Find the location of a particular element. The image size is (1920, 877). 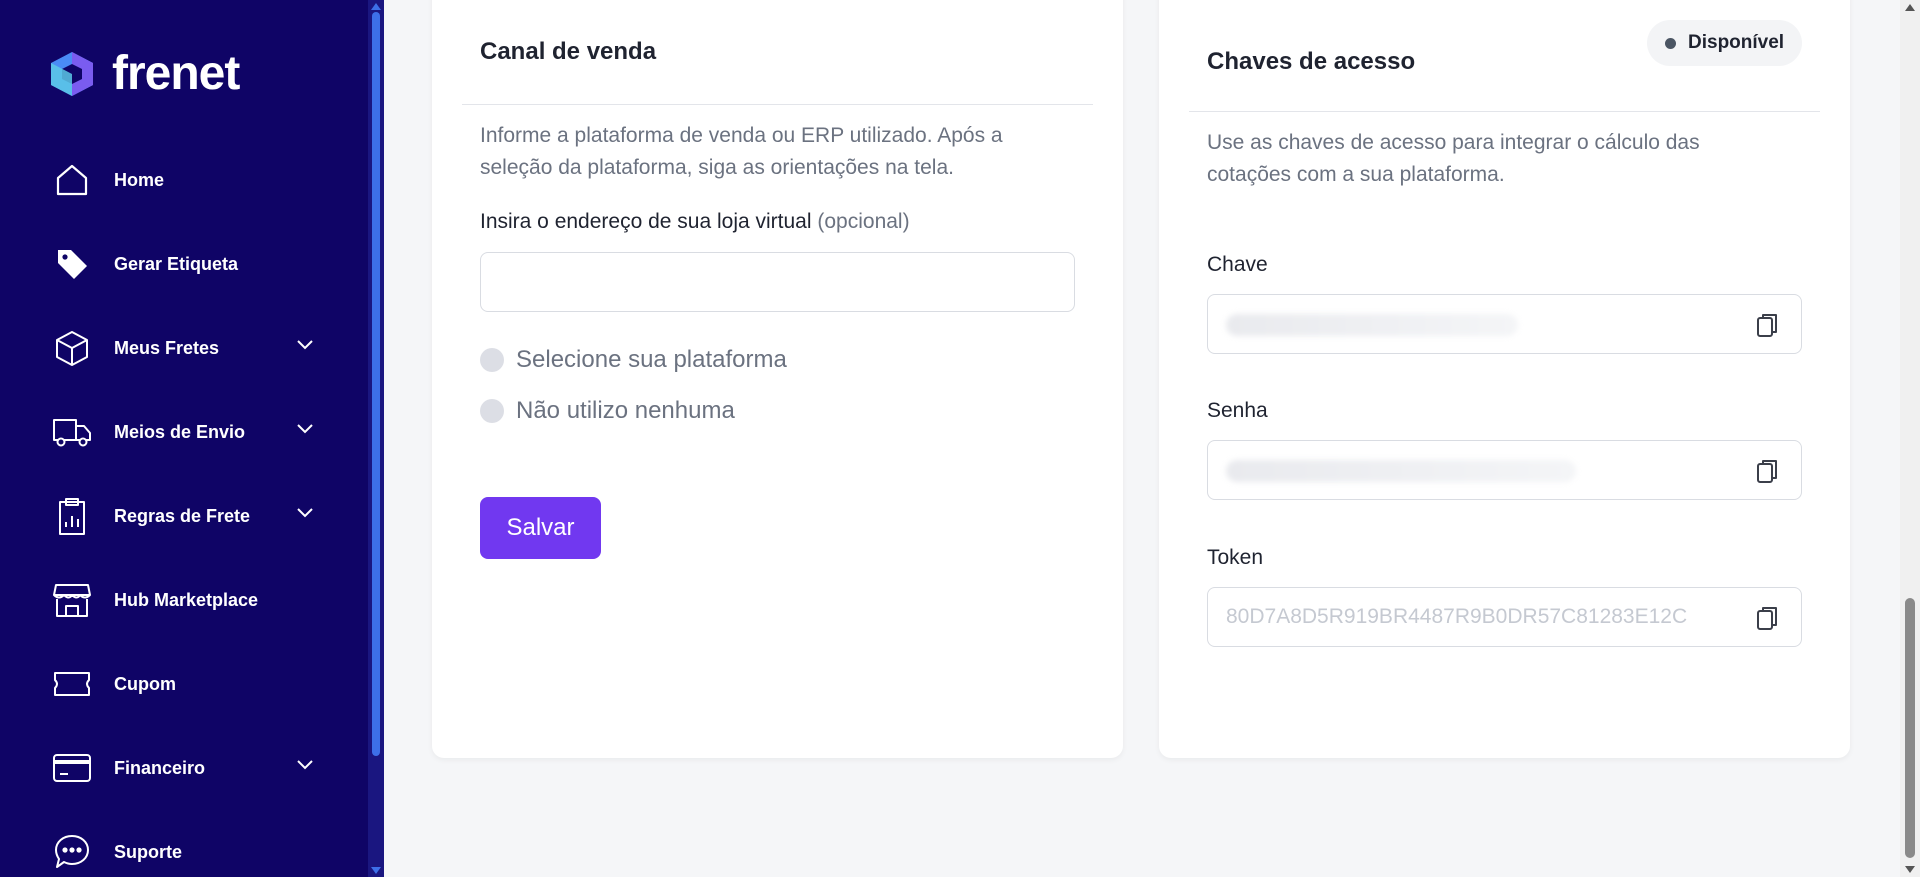

store-url-input is located at coordinates (777, 282).